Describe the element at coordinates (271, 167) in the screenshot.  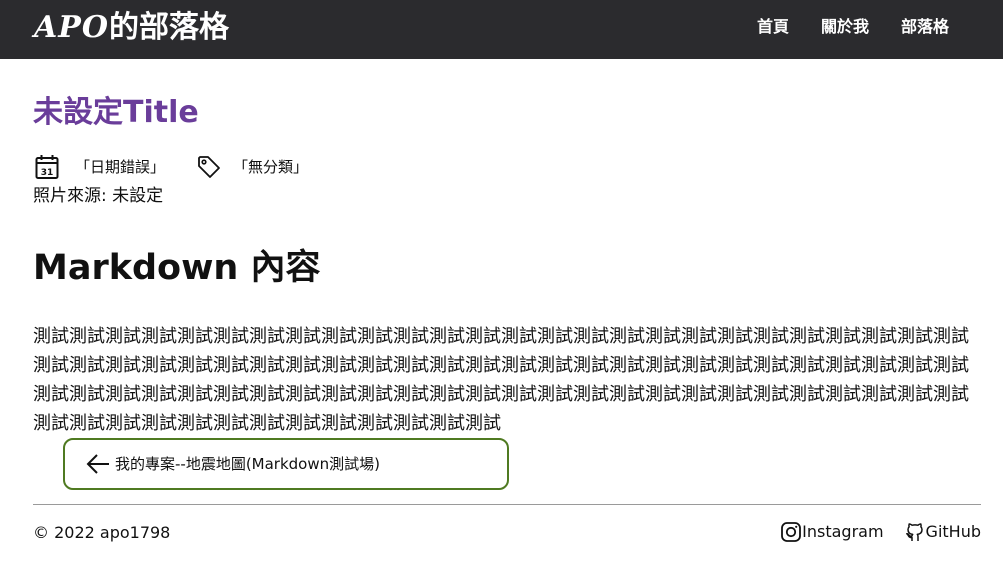
I see `post-category: 「無分類」` at that location.